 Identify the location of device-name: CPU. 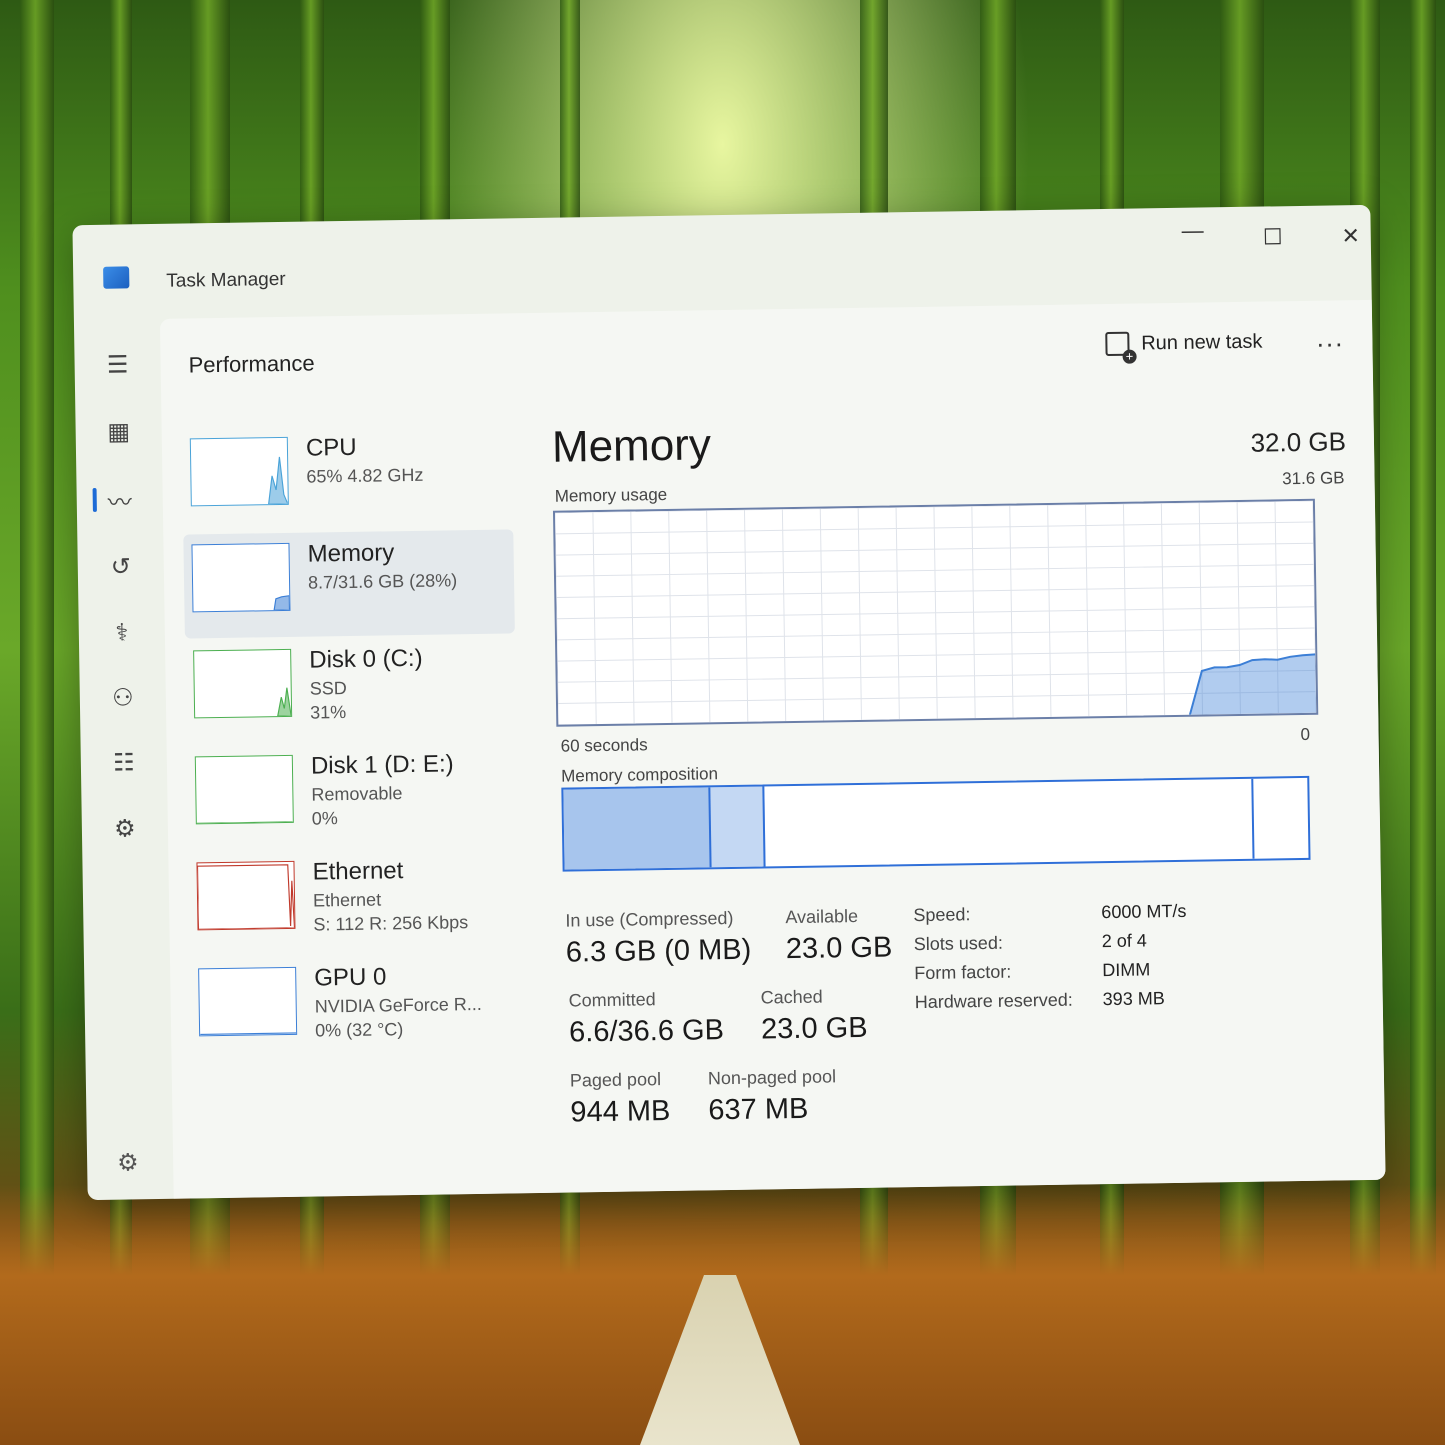
(331, 447).